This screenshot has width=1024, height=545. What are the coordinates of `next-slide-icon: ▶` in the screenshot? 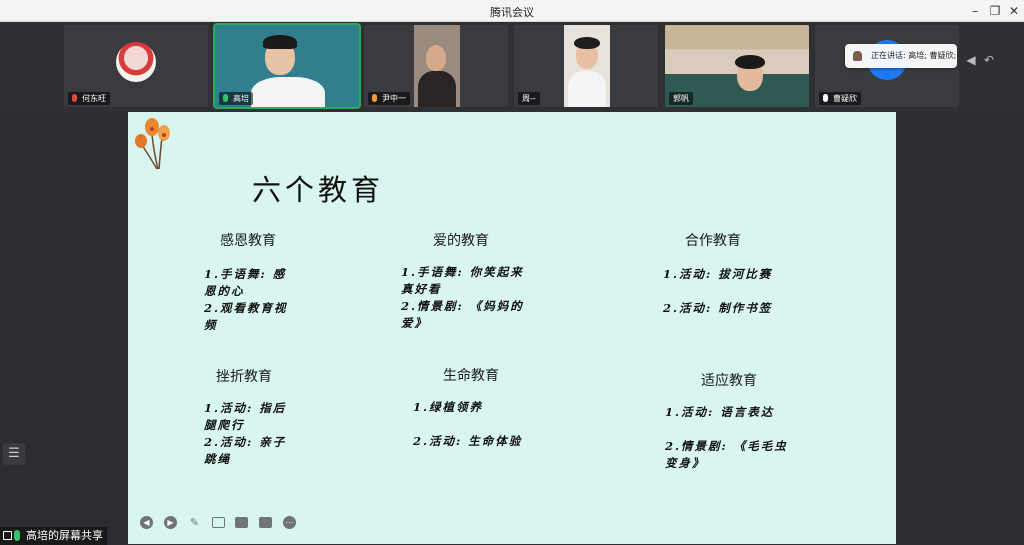 It's located at (170, 522).